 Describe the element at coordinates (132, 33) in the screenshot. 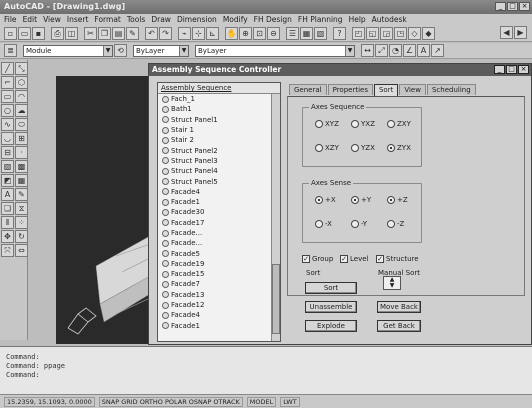

I see `match-properties-icon: ✎` at that location.